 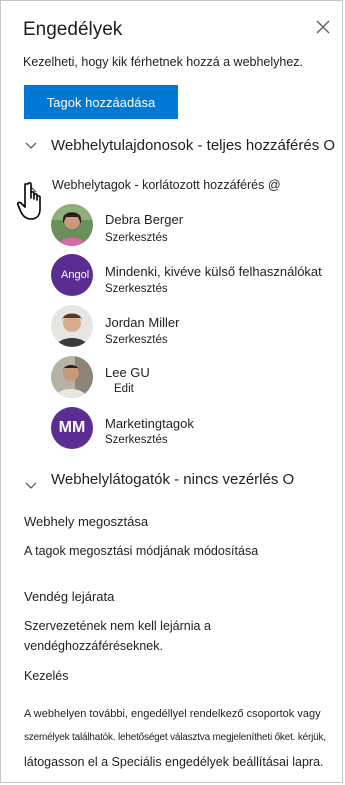 What do you see at coordinates (46, 676) in the screenshot?
I see `manage-link: Kezelés` at bounding box center [46, 676].